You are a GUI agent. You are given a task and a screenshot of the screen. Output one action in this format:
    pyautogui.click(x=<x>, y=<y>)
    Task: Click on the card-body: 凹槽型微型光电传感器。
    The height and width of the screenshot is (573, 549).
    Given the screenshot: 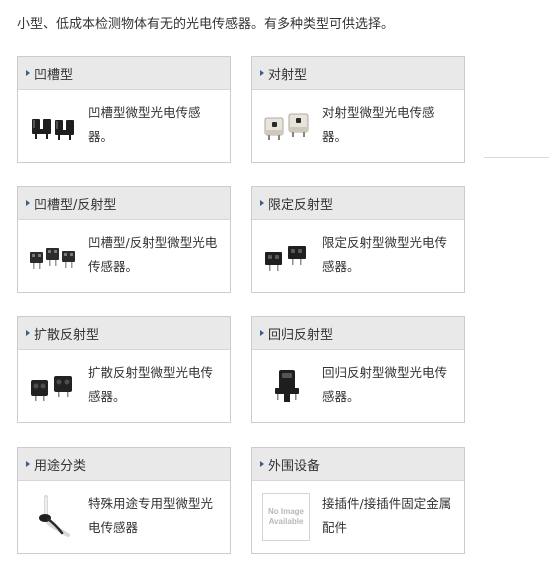 What is the action you would take?
    pyautogui.click(x=124, y=126)
    